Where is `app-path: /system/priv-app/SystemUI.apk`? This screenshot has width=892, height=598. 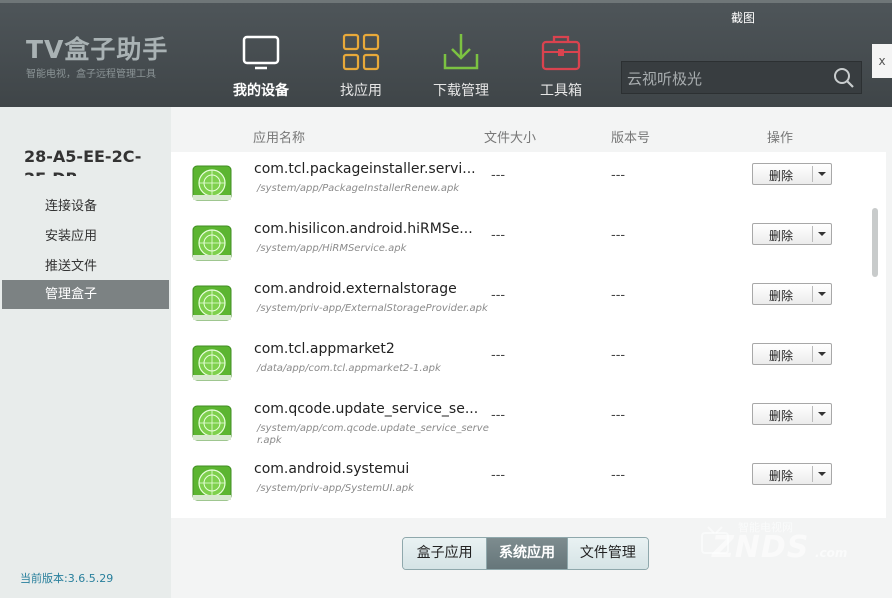
app-path: /system/priv-app/SystemUI.apk is located at coordinates (335, 488).